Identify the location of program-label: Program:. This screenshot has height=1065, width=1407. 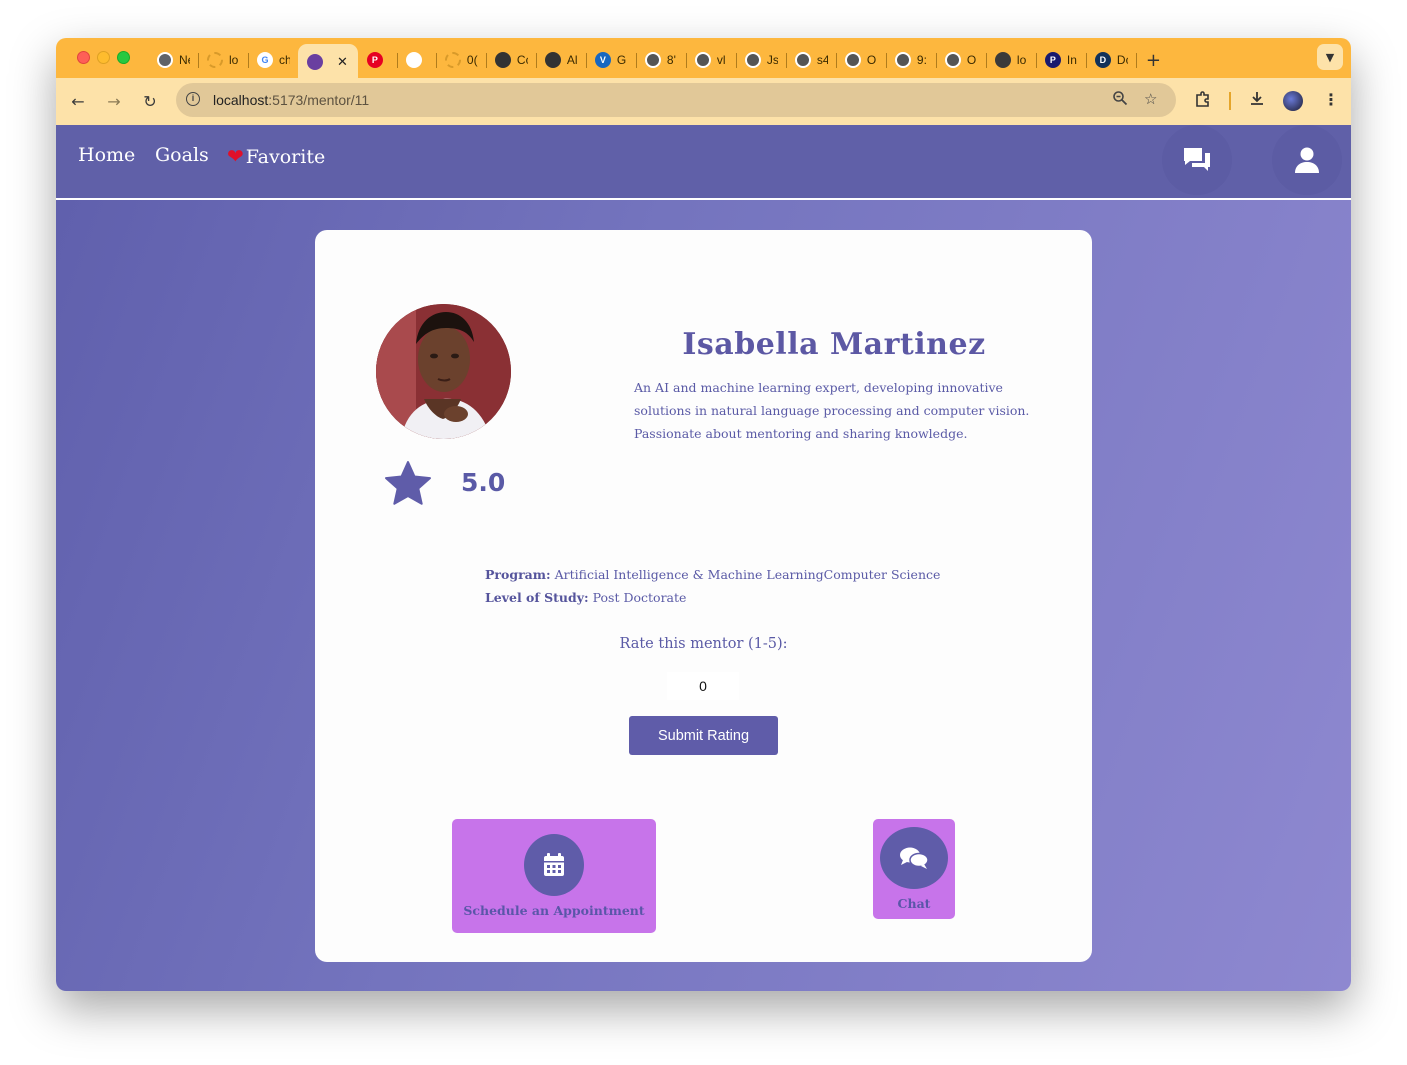
(518, 574).